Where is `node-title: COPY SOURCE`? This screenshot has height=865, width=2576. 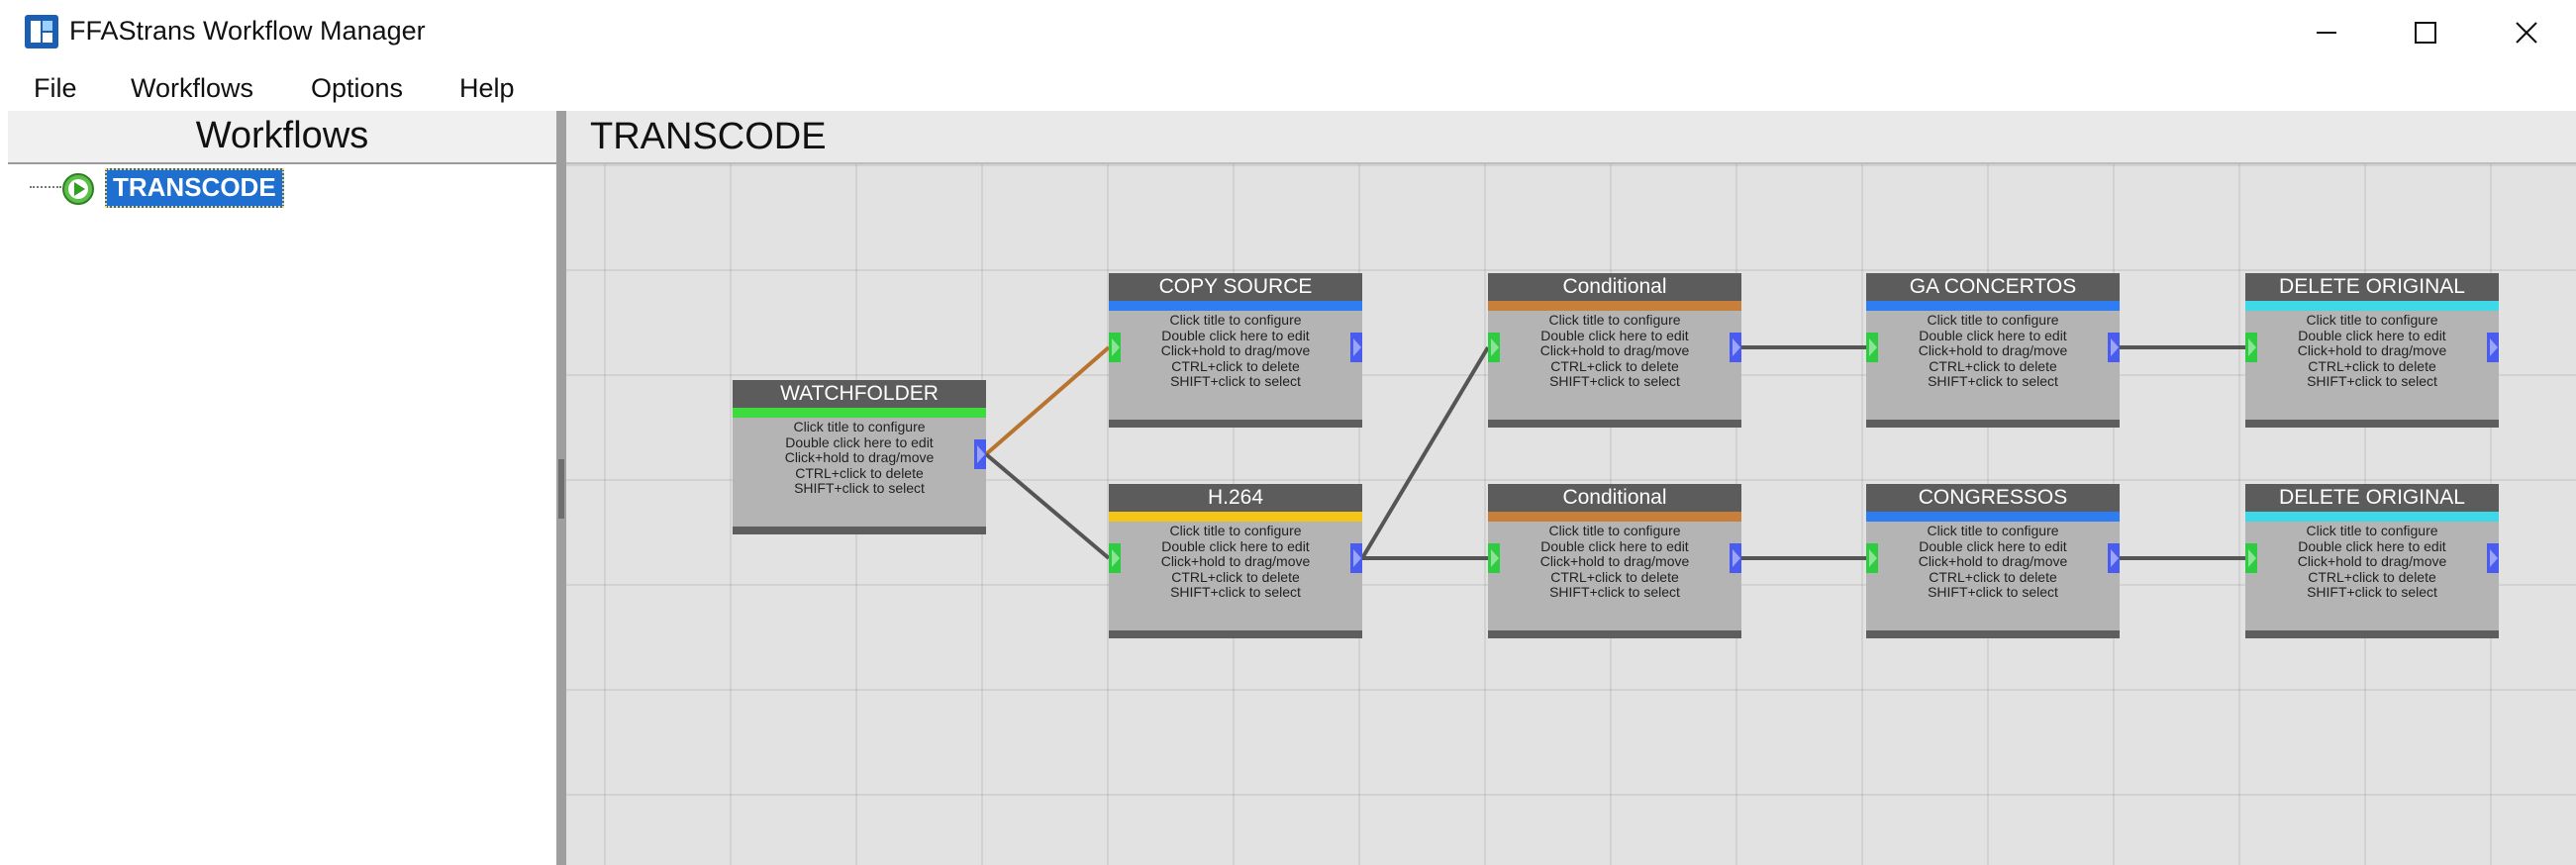 node-title: COPY SOURCE is located at coordinates (1236, 287).